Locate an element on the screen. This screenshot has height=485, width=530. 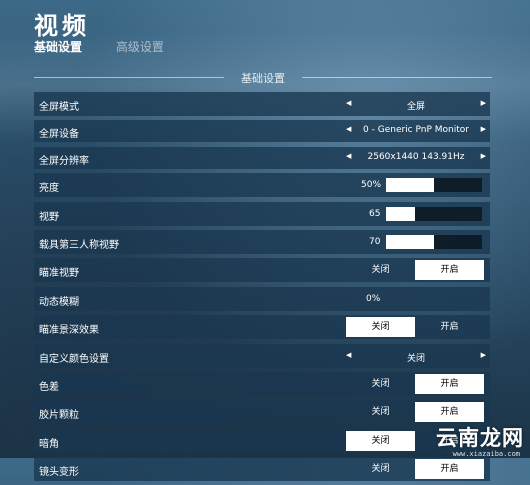
selector-value: 关闭 is located at coordinates (415, 358).